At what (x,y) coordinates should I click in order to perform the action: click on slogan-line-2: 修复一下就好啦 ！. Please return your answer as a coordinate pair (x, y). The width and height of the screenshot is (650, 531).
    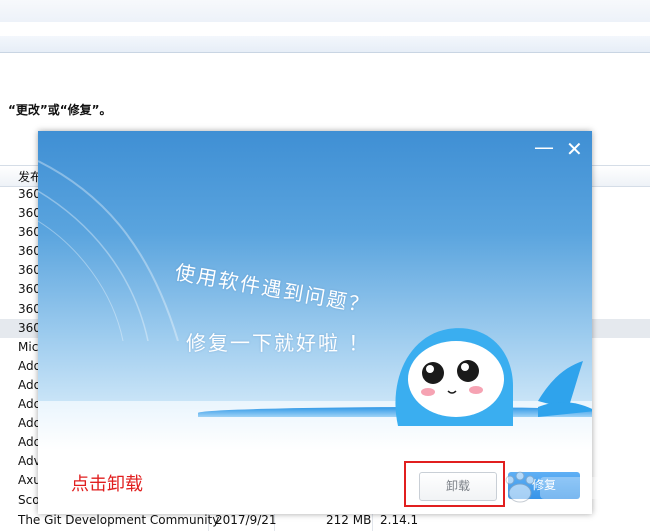
    Looking at the image, I should click on (278, 343).